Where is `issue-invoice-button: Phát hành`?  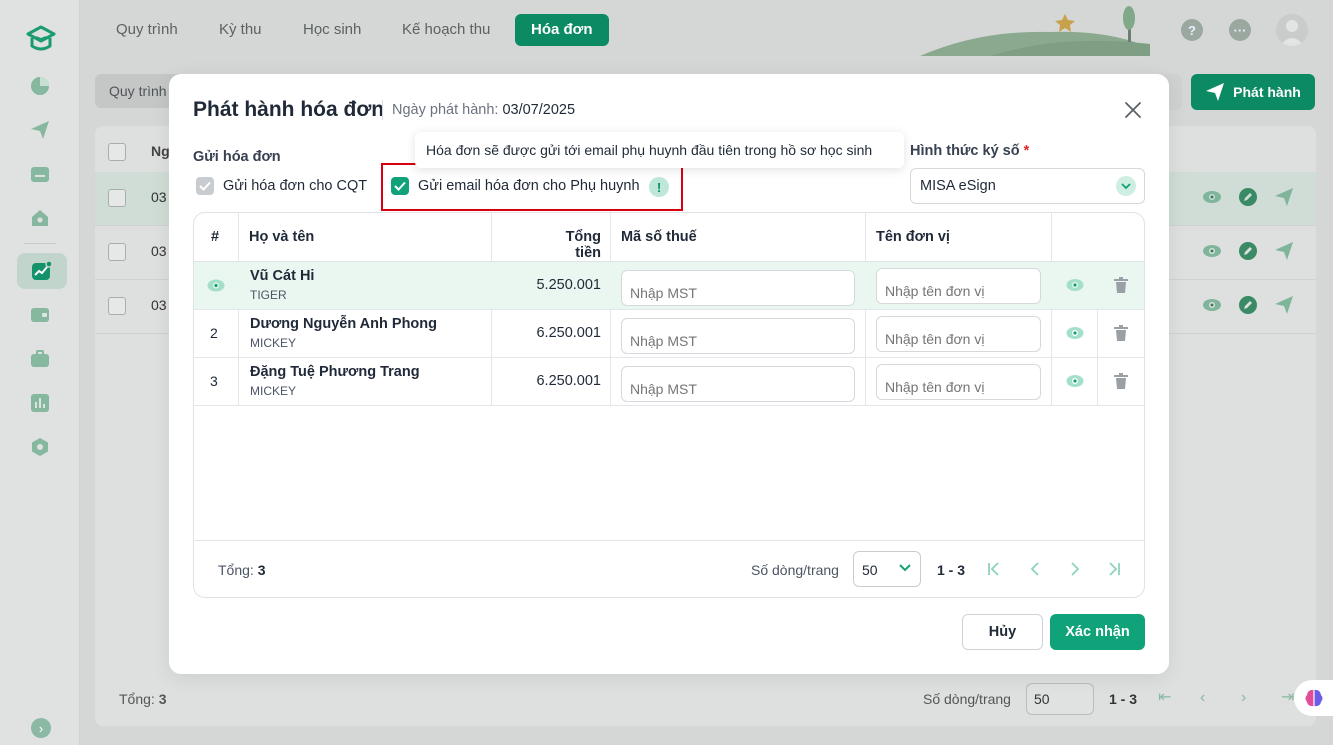 issue-invoice-button: Phát hành is located at coordinates (1253, 92).